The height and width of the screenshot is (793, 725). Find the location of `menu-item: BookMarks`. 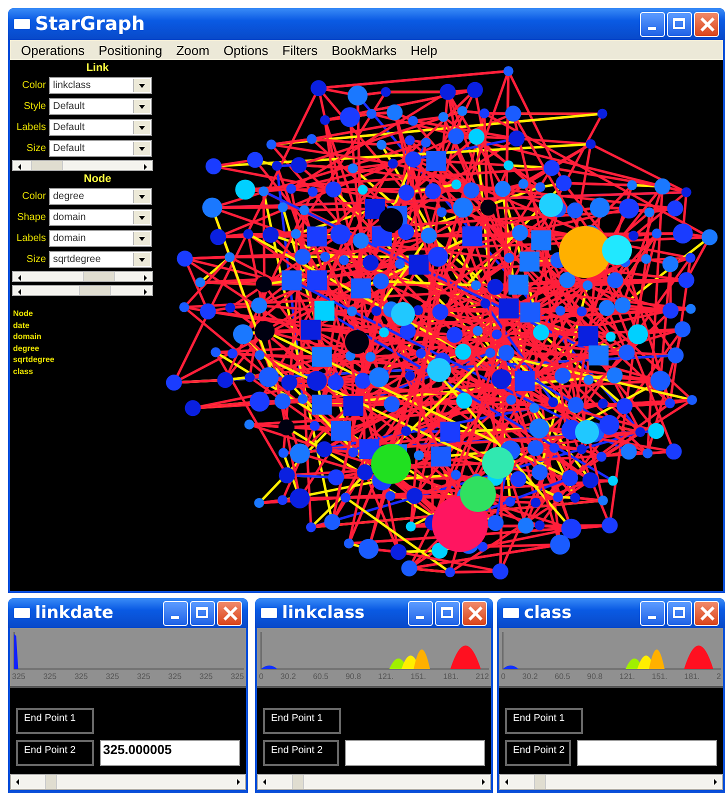

menu-item: BookMarks is located at coordinates (364, 50).